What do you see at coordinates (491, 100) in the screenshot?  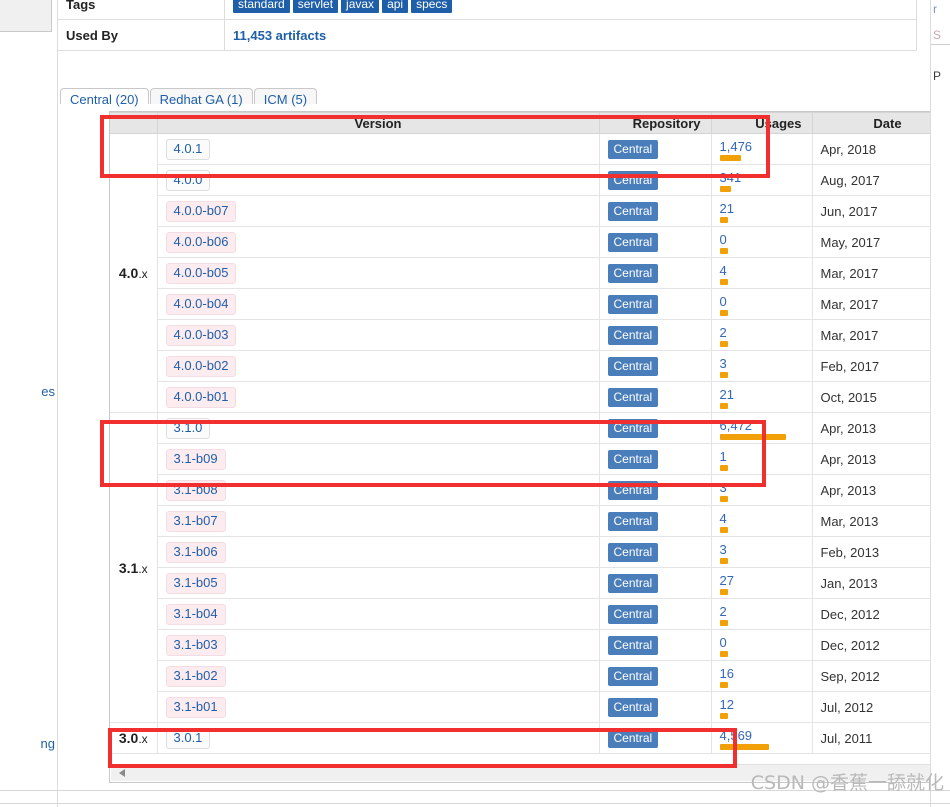 I see `repository-tabs: Central (20) Redhat GA (1) ICM (5)` at bounding box center [491, 100].